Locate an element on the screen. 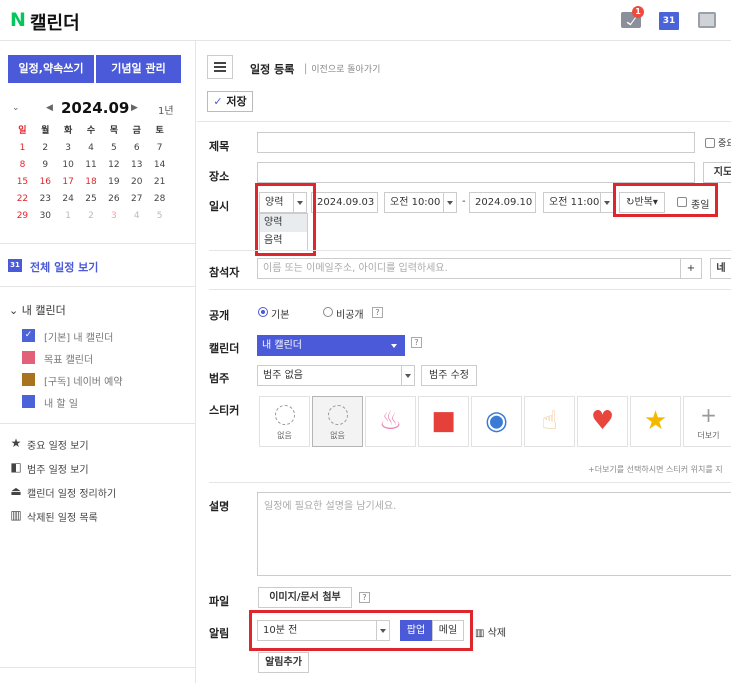 The image size is (731, 683). write-schedule-button: 일정,약속쓰기 is located at coordinates (51, 69).